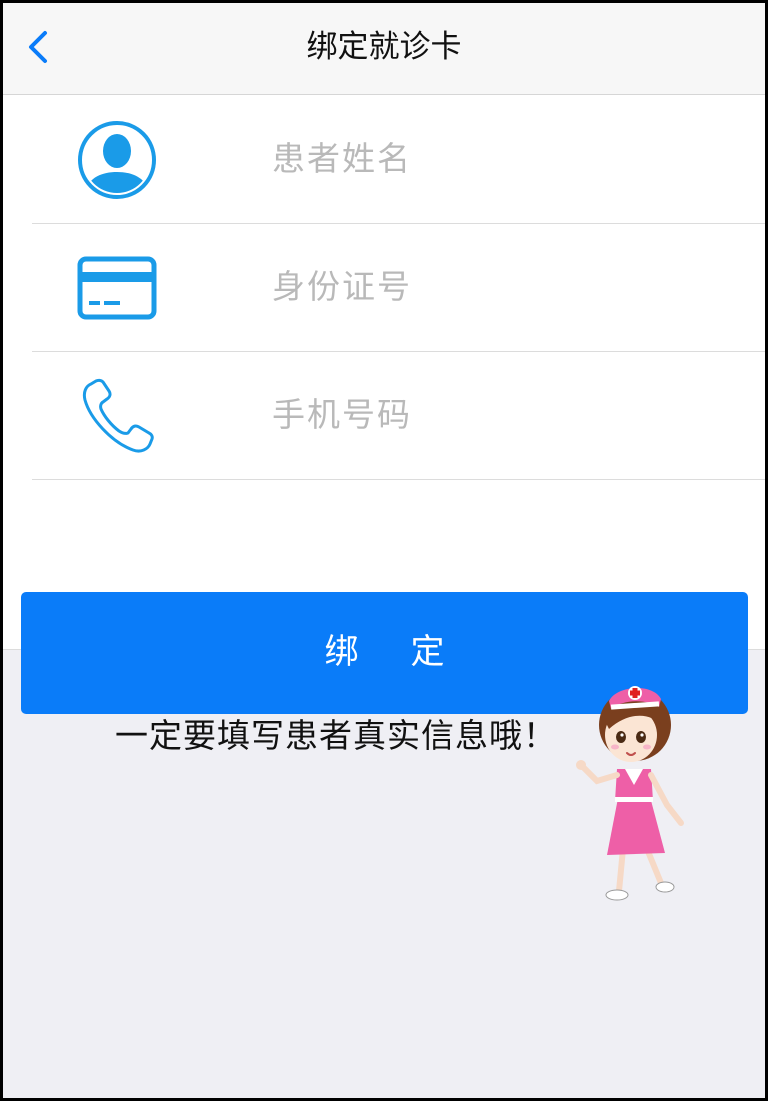 The image size is (768, 1101). I want to click on nav-bar: 绑定就诊卡, so click(384, 49).